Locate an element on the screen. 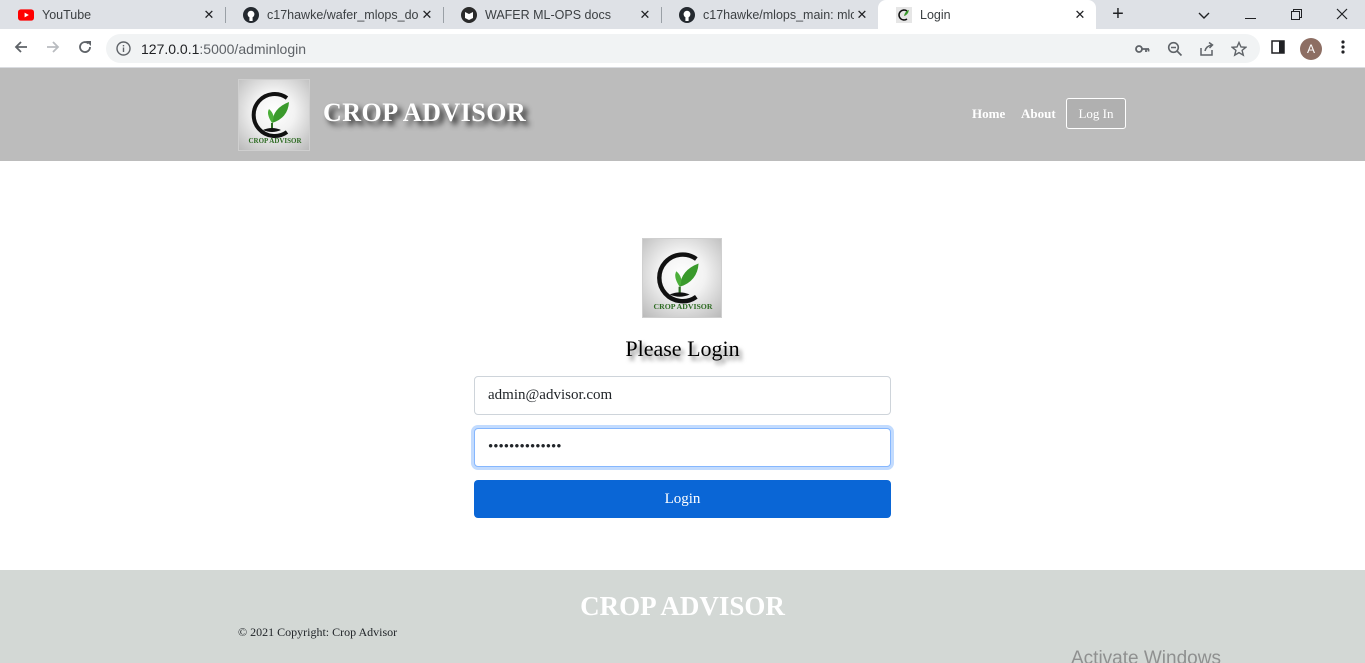  chevron-down-icon is located at coordinates (1204, 15).